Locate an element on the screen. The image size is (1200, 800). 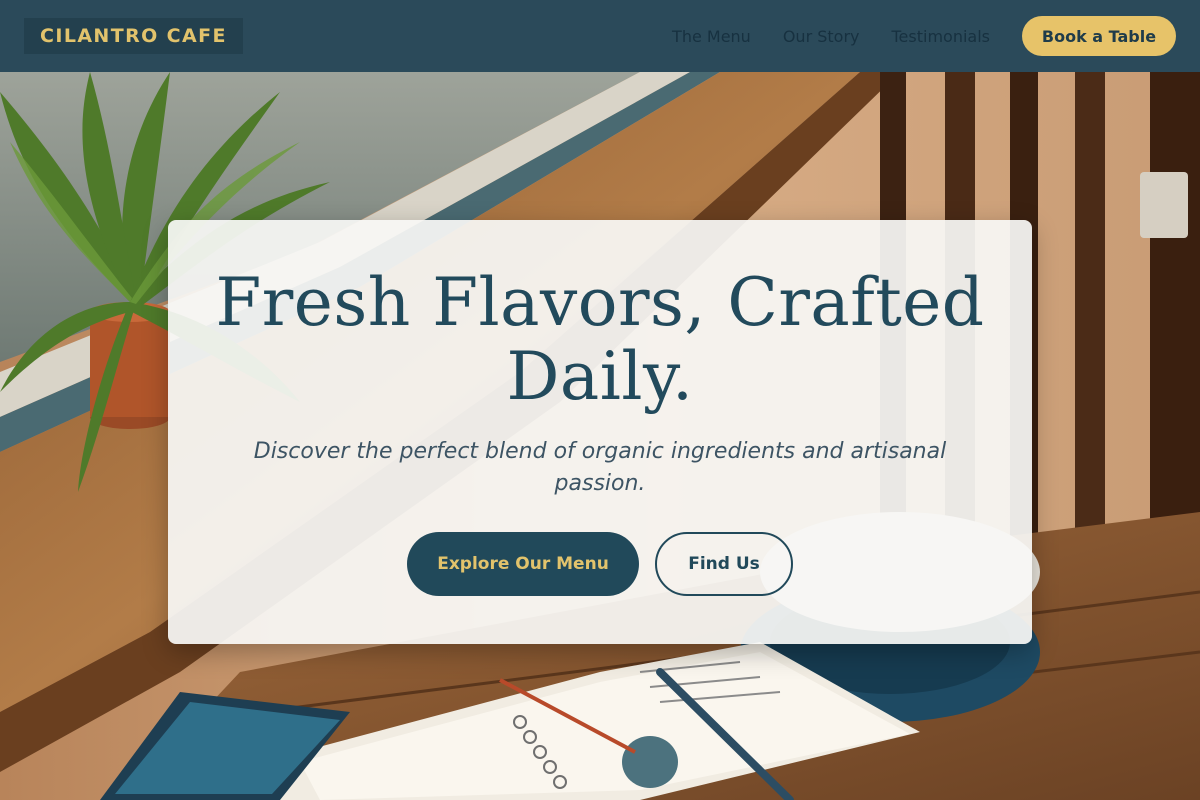
find-us-button: Find Us is located at coordinates (724, 564).